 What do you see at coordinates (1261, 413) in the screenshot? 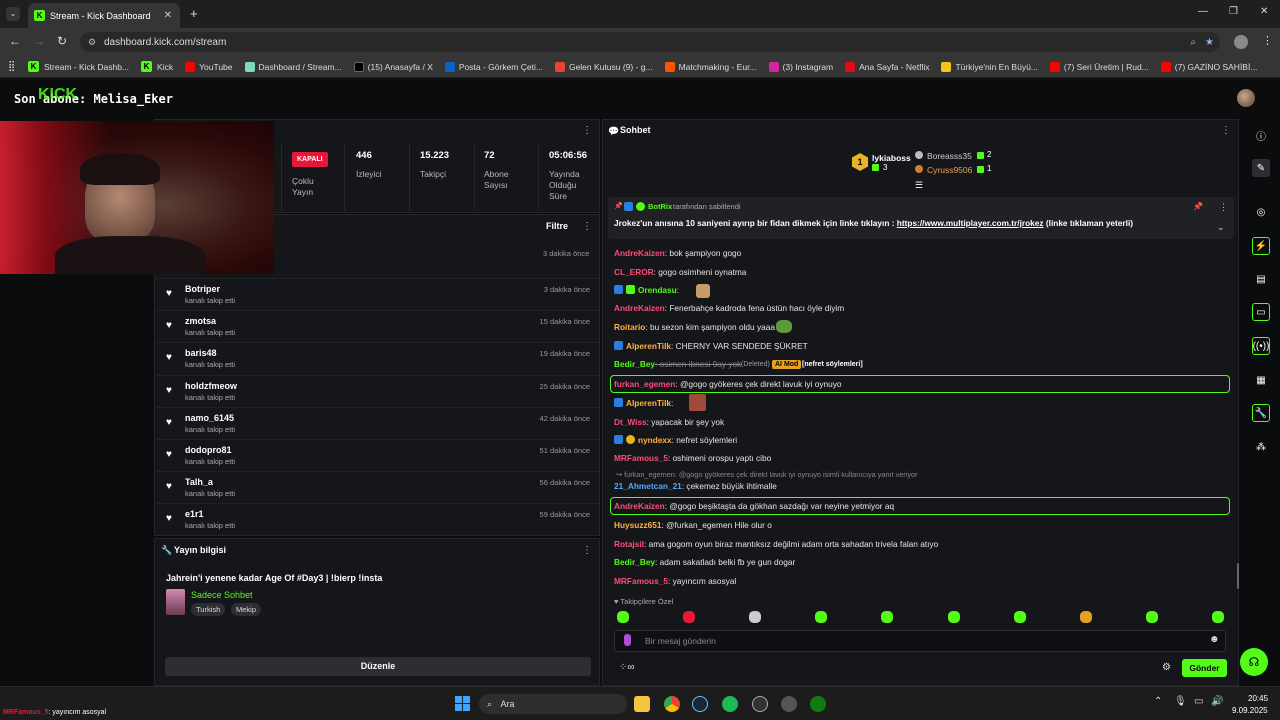
I see `wrench-tool-icon: 🔧` at bounding box center [1261, 413].